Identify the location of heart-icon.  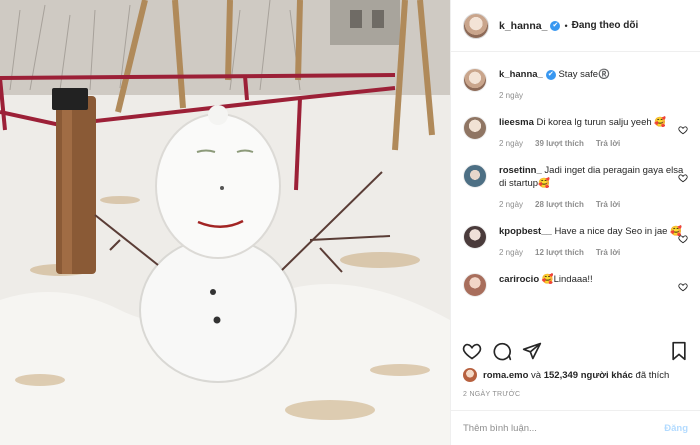
(472, 351).